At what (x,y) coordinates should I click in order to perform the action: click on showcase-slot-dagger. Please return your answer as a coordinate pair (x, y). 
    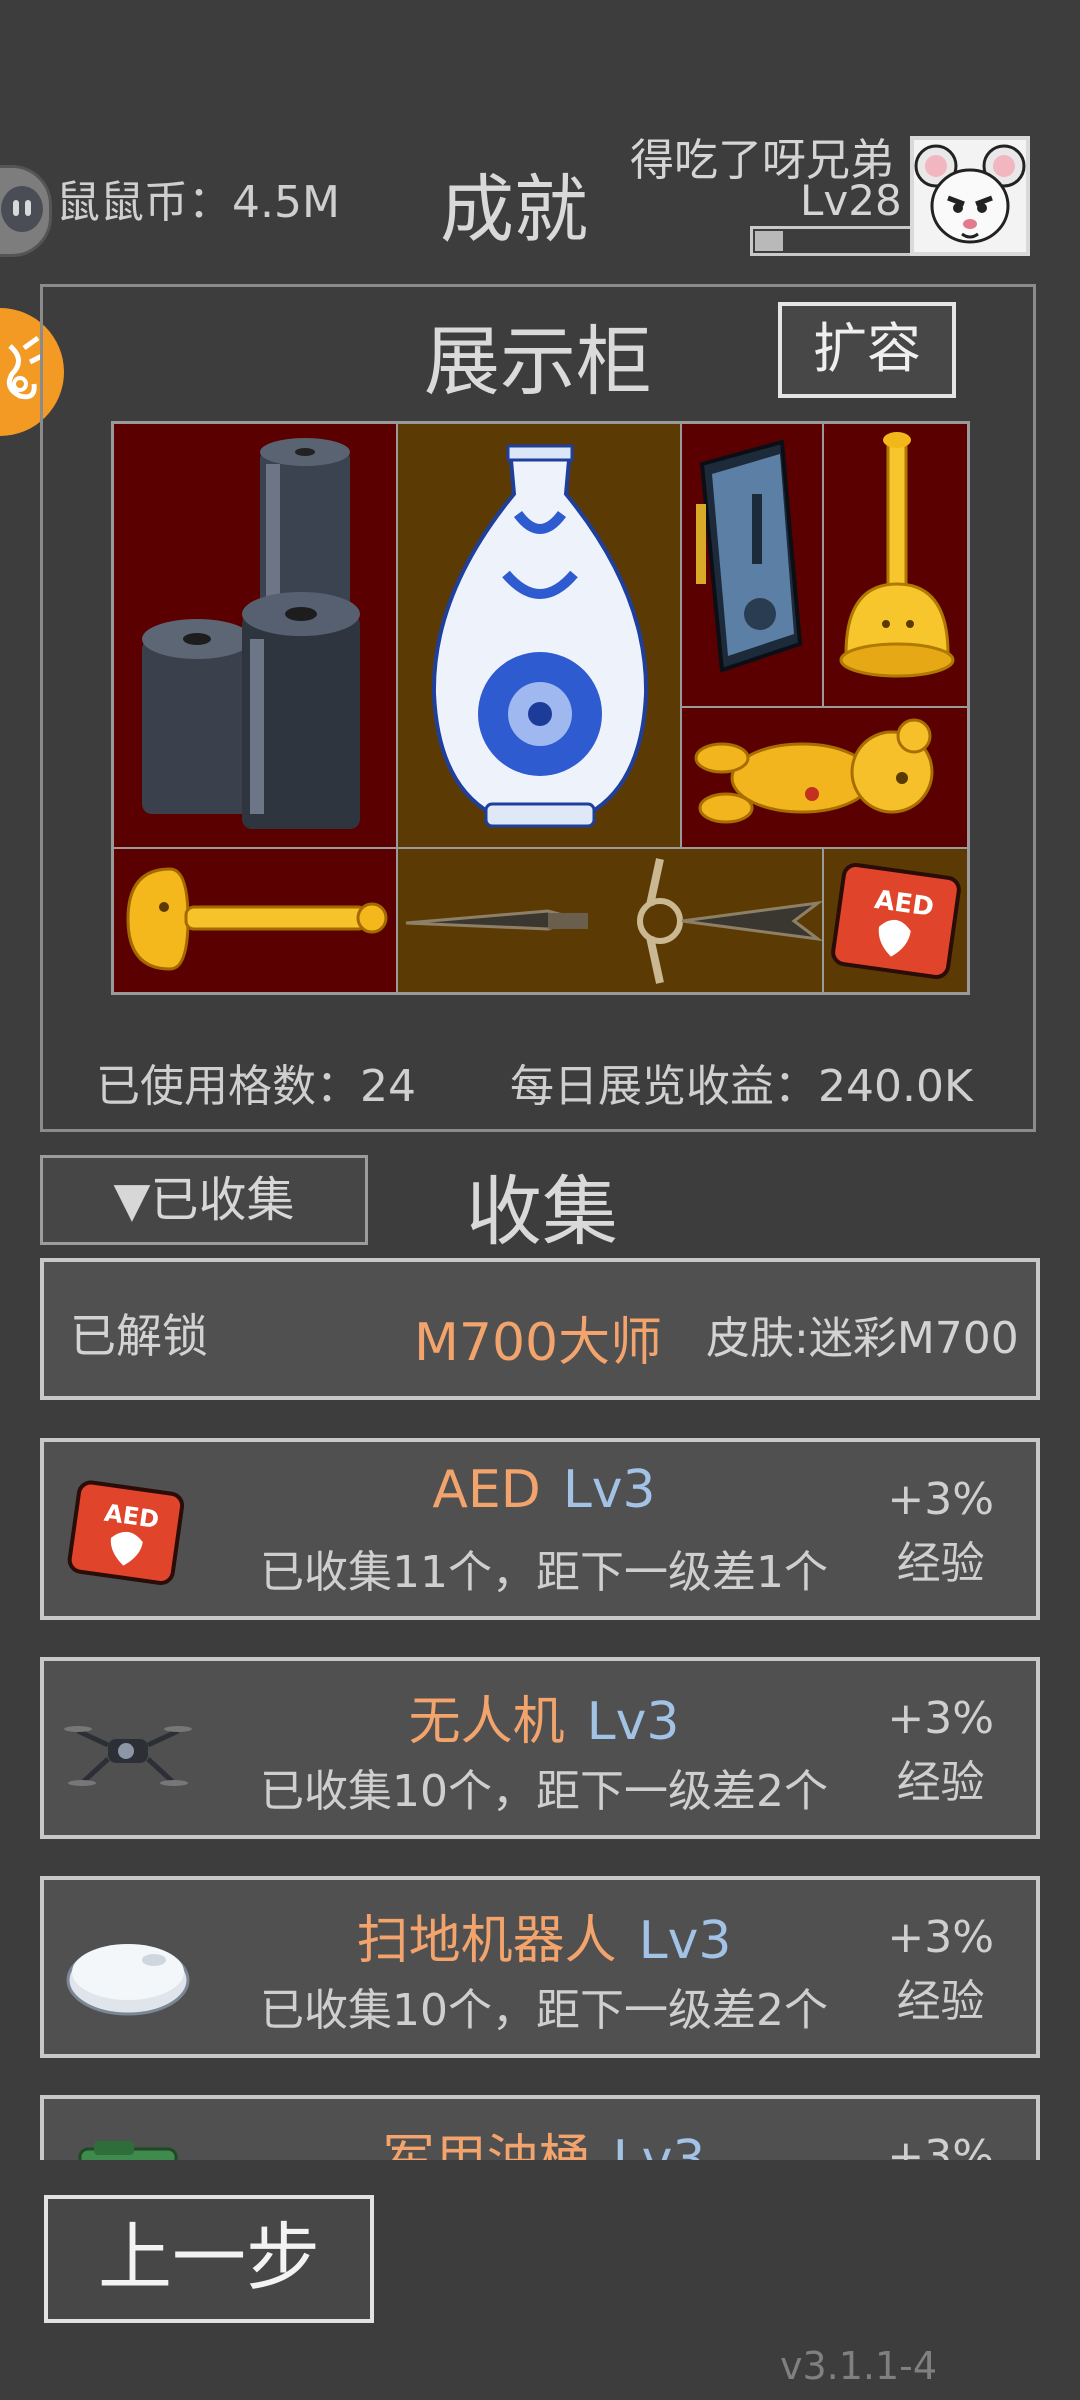
    Looking at the image, I should click on (610, 920).